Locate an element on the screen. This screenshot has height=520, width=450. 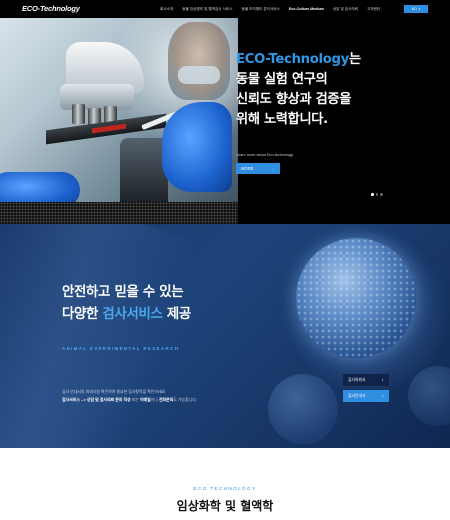
chevron-down-icon: ▾ is located at coordinates (419, 9).